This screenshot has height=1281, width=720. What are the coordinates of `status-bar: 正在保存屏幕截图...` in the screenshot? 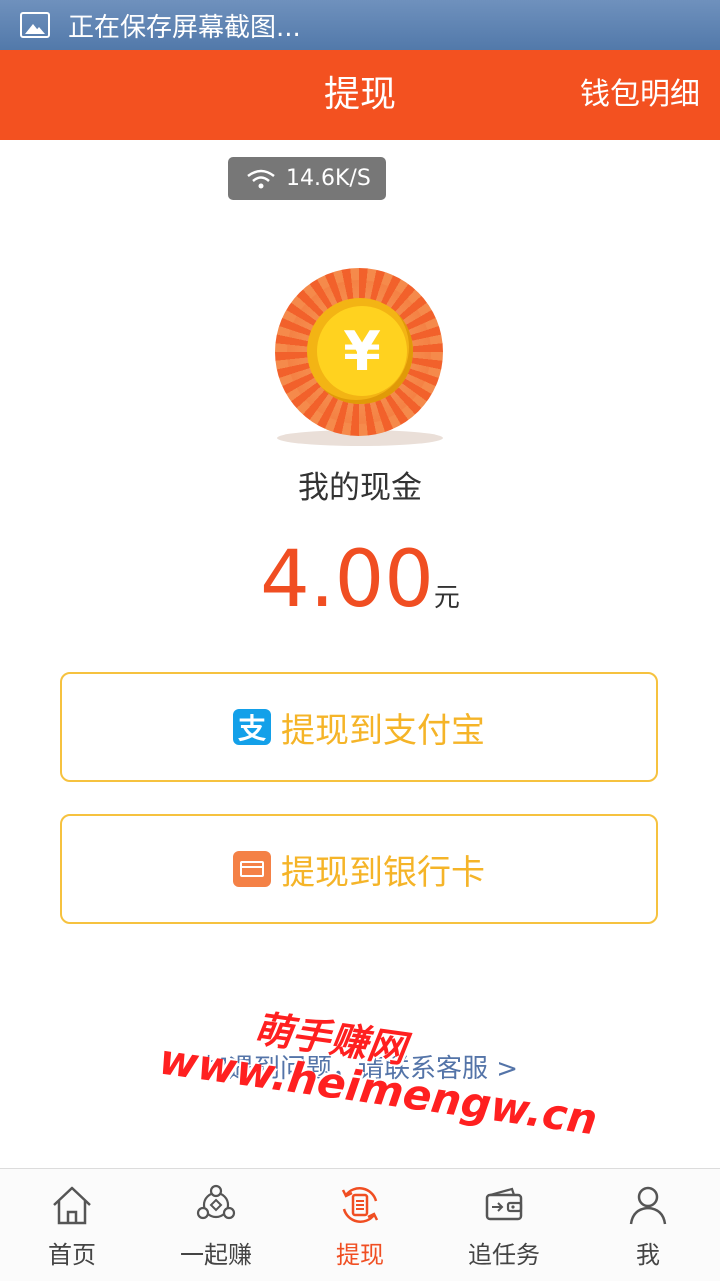 It's located at (360, 25).